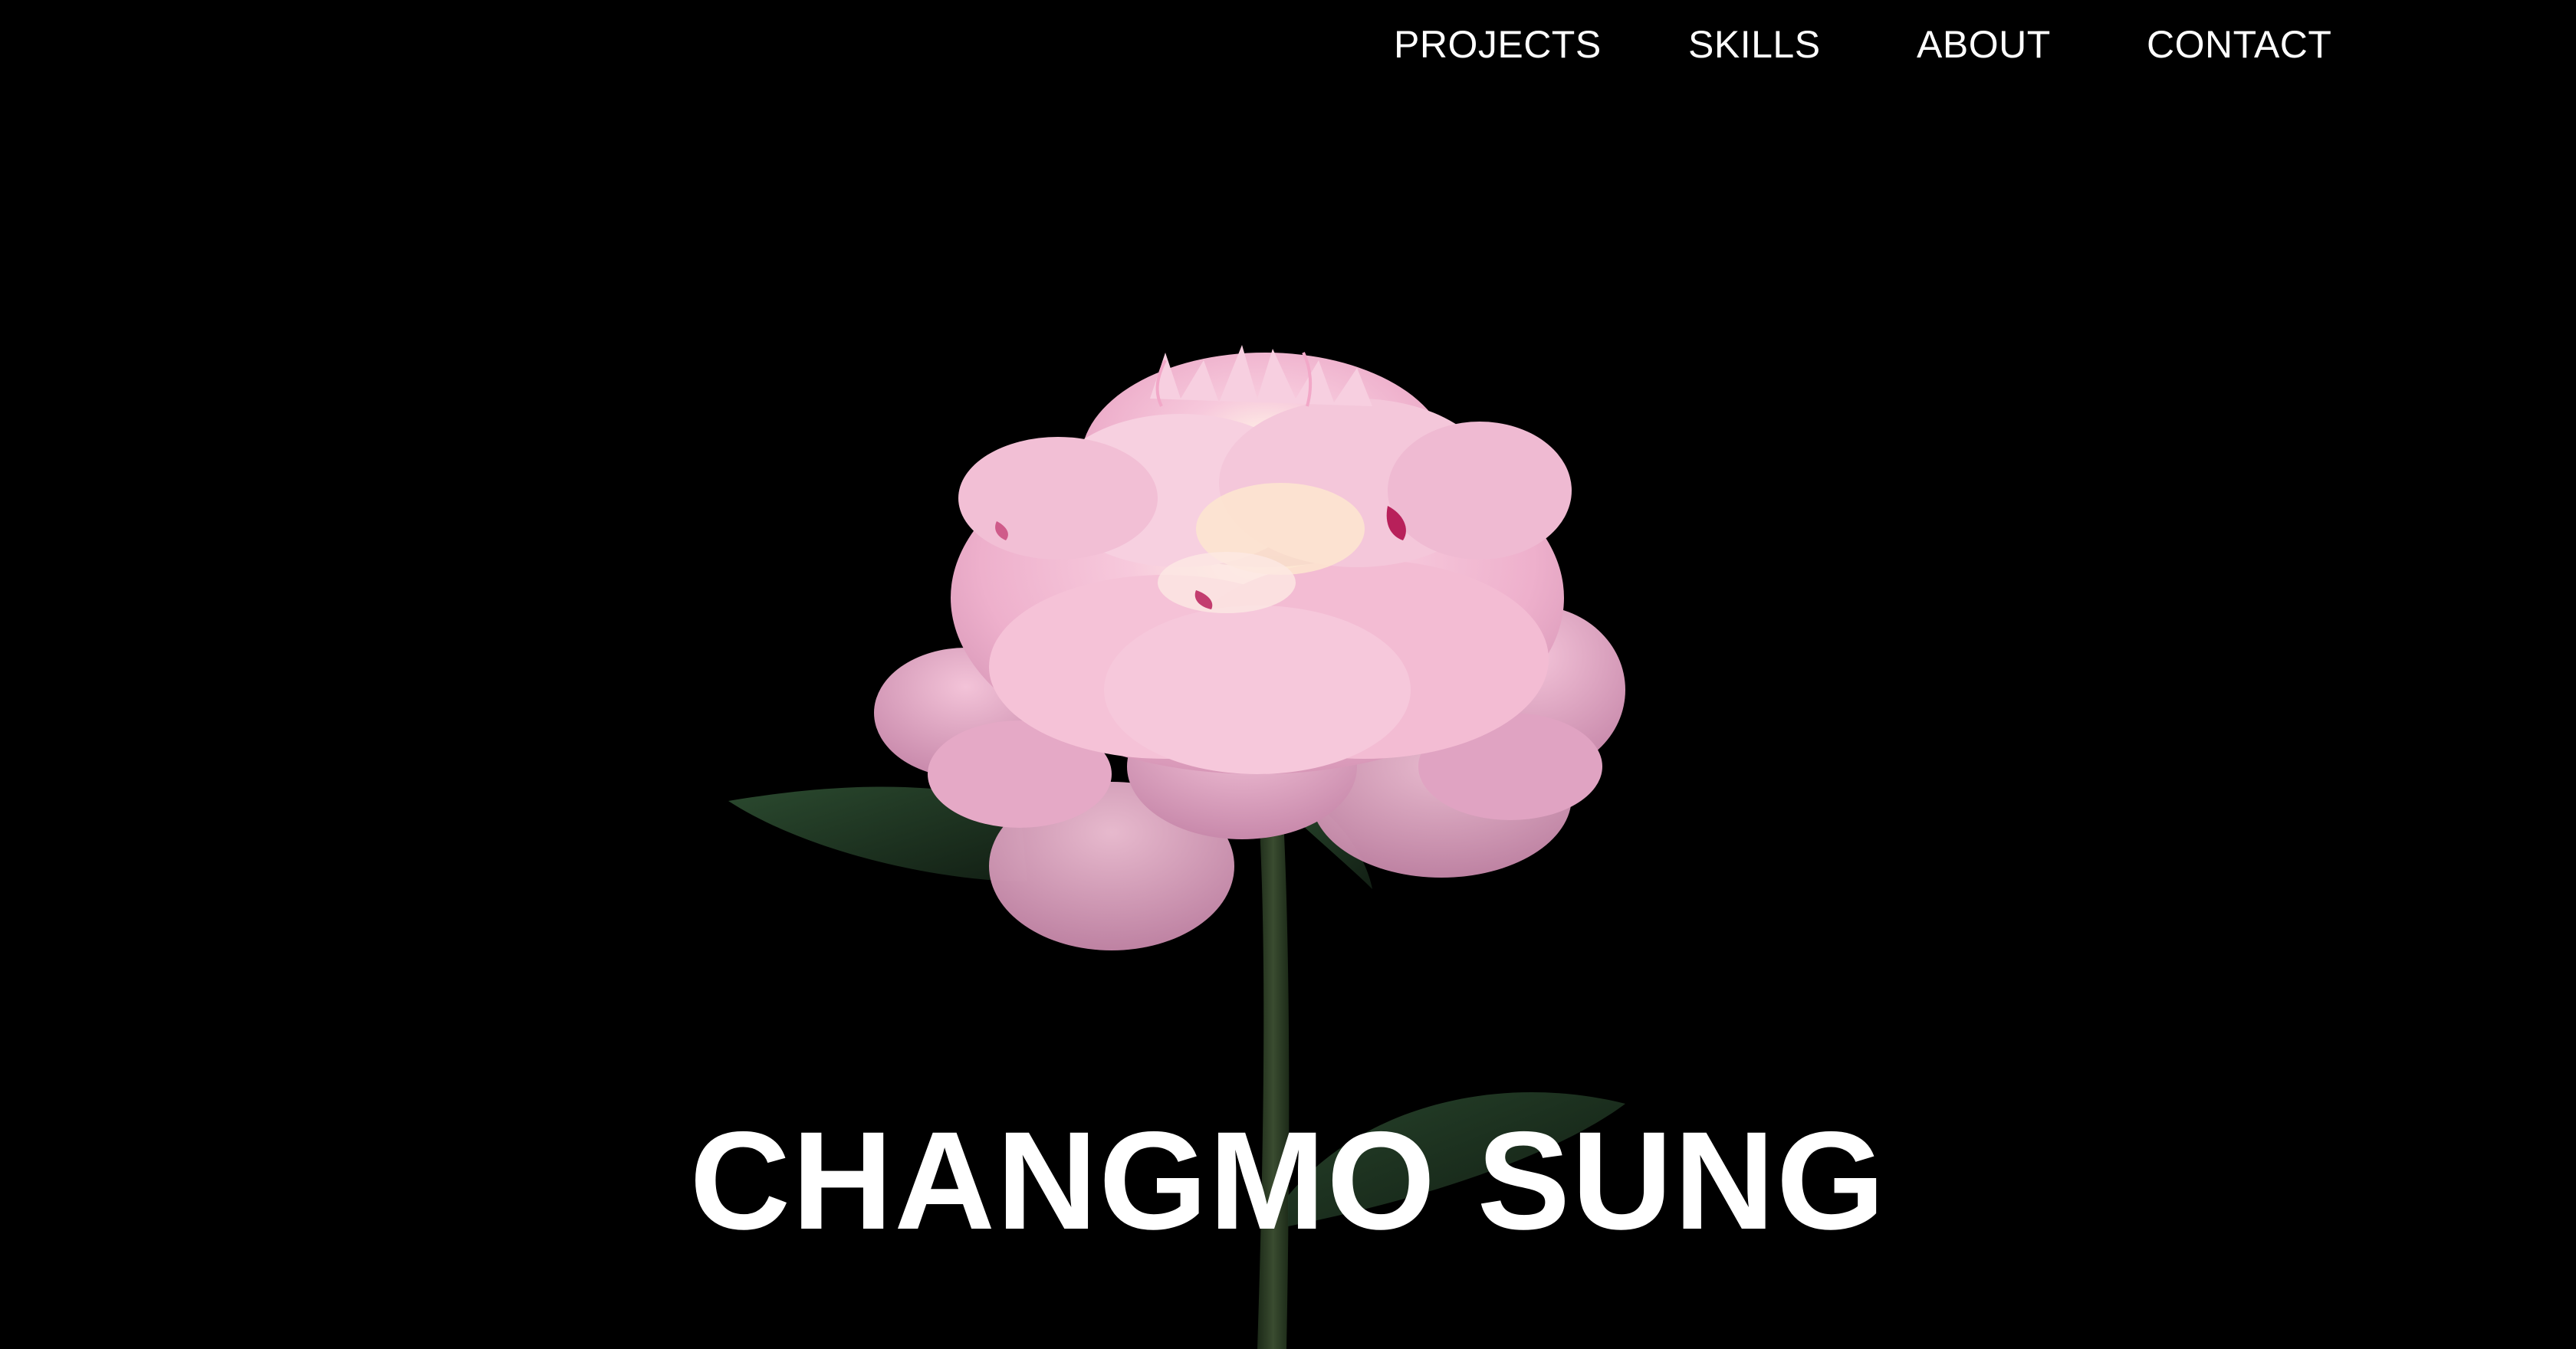 The width and height of the screenshot is (2576, 1349). I want to click on nav-link-projects: PROJECTS, so click(1498, 44).